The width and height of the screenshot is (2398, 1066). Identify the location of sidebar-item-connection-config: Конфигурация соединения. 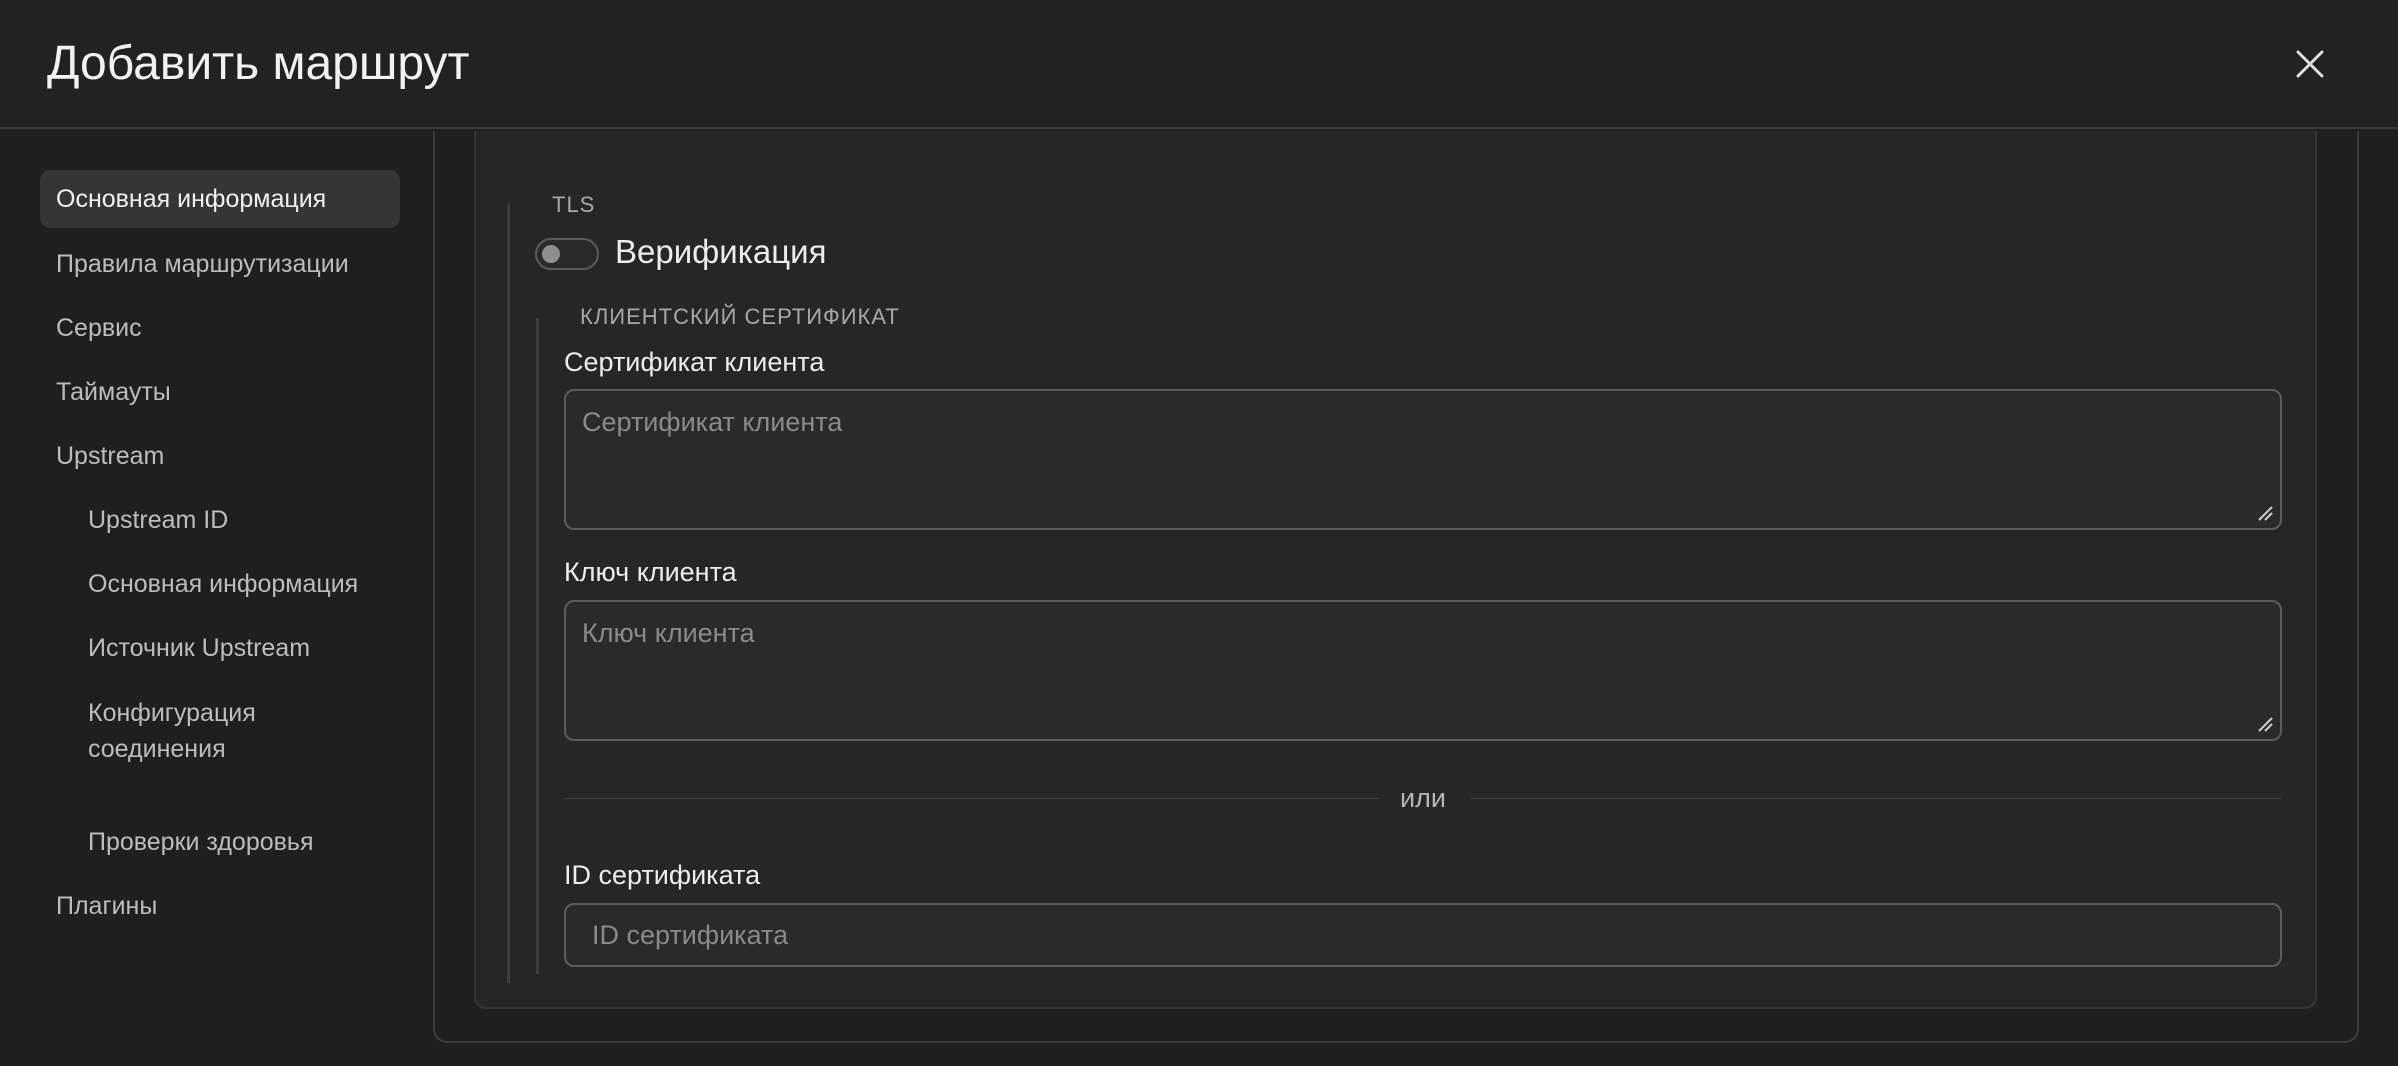
(218, 733).